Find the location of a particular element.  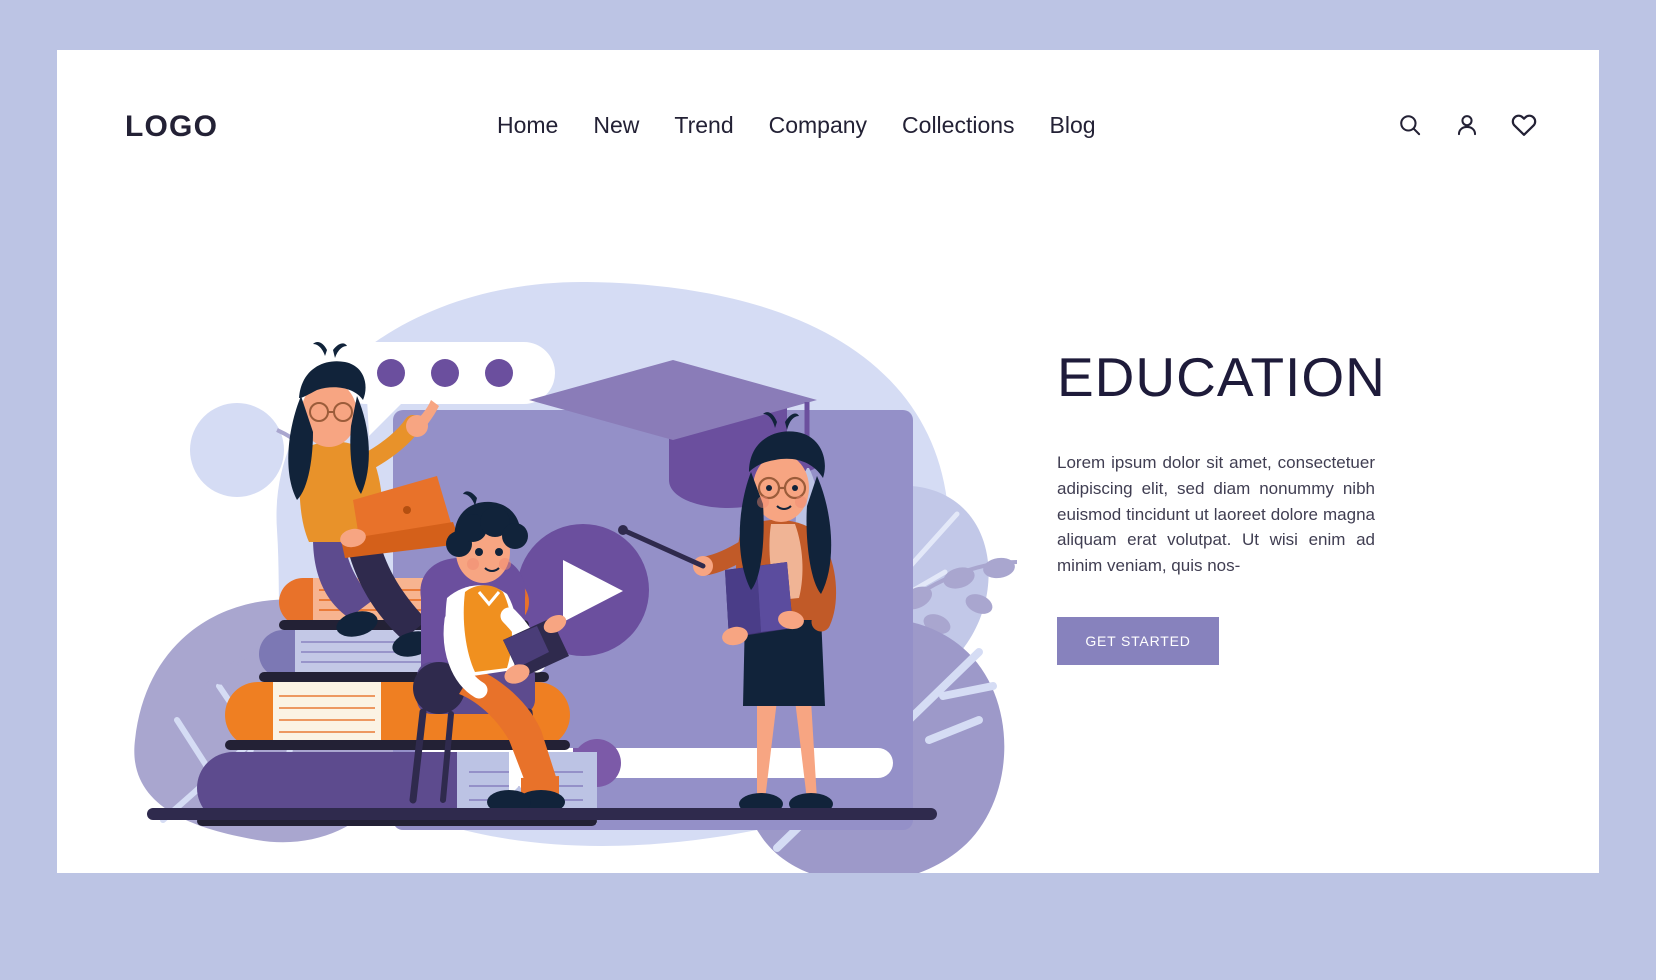

nav-item-home: Home is located at coordinates (527, 125).